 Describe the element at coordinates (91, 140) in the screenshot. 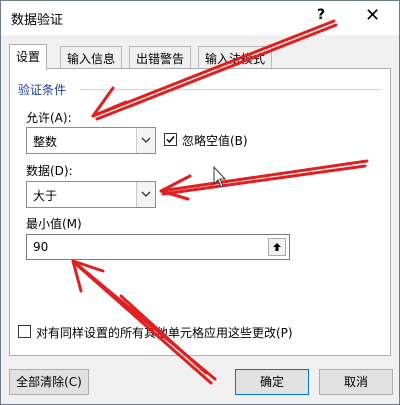

I see `allow-combobox: 整数` at that location.